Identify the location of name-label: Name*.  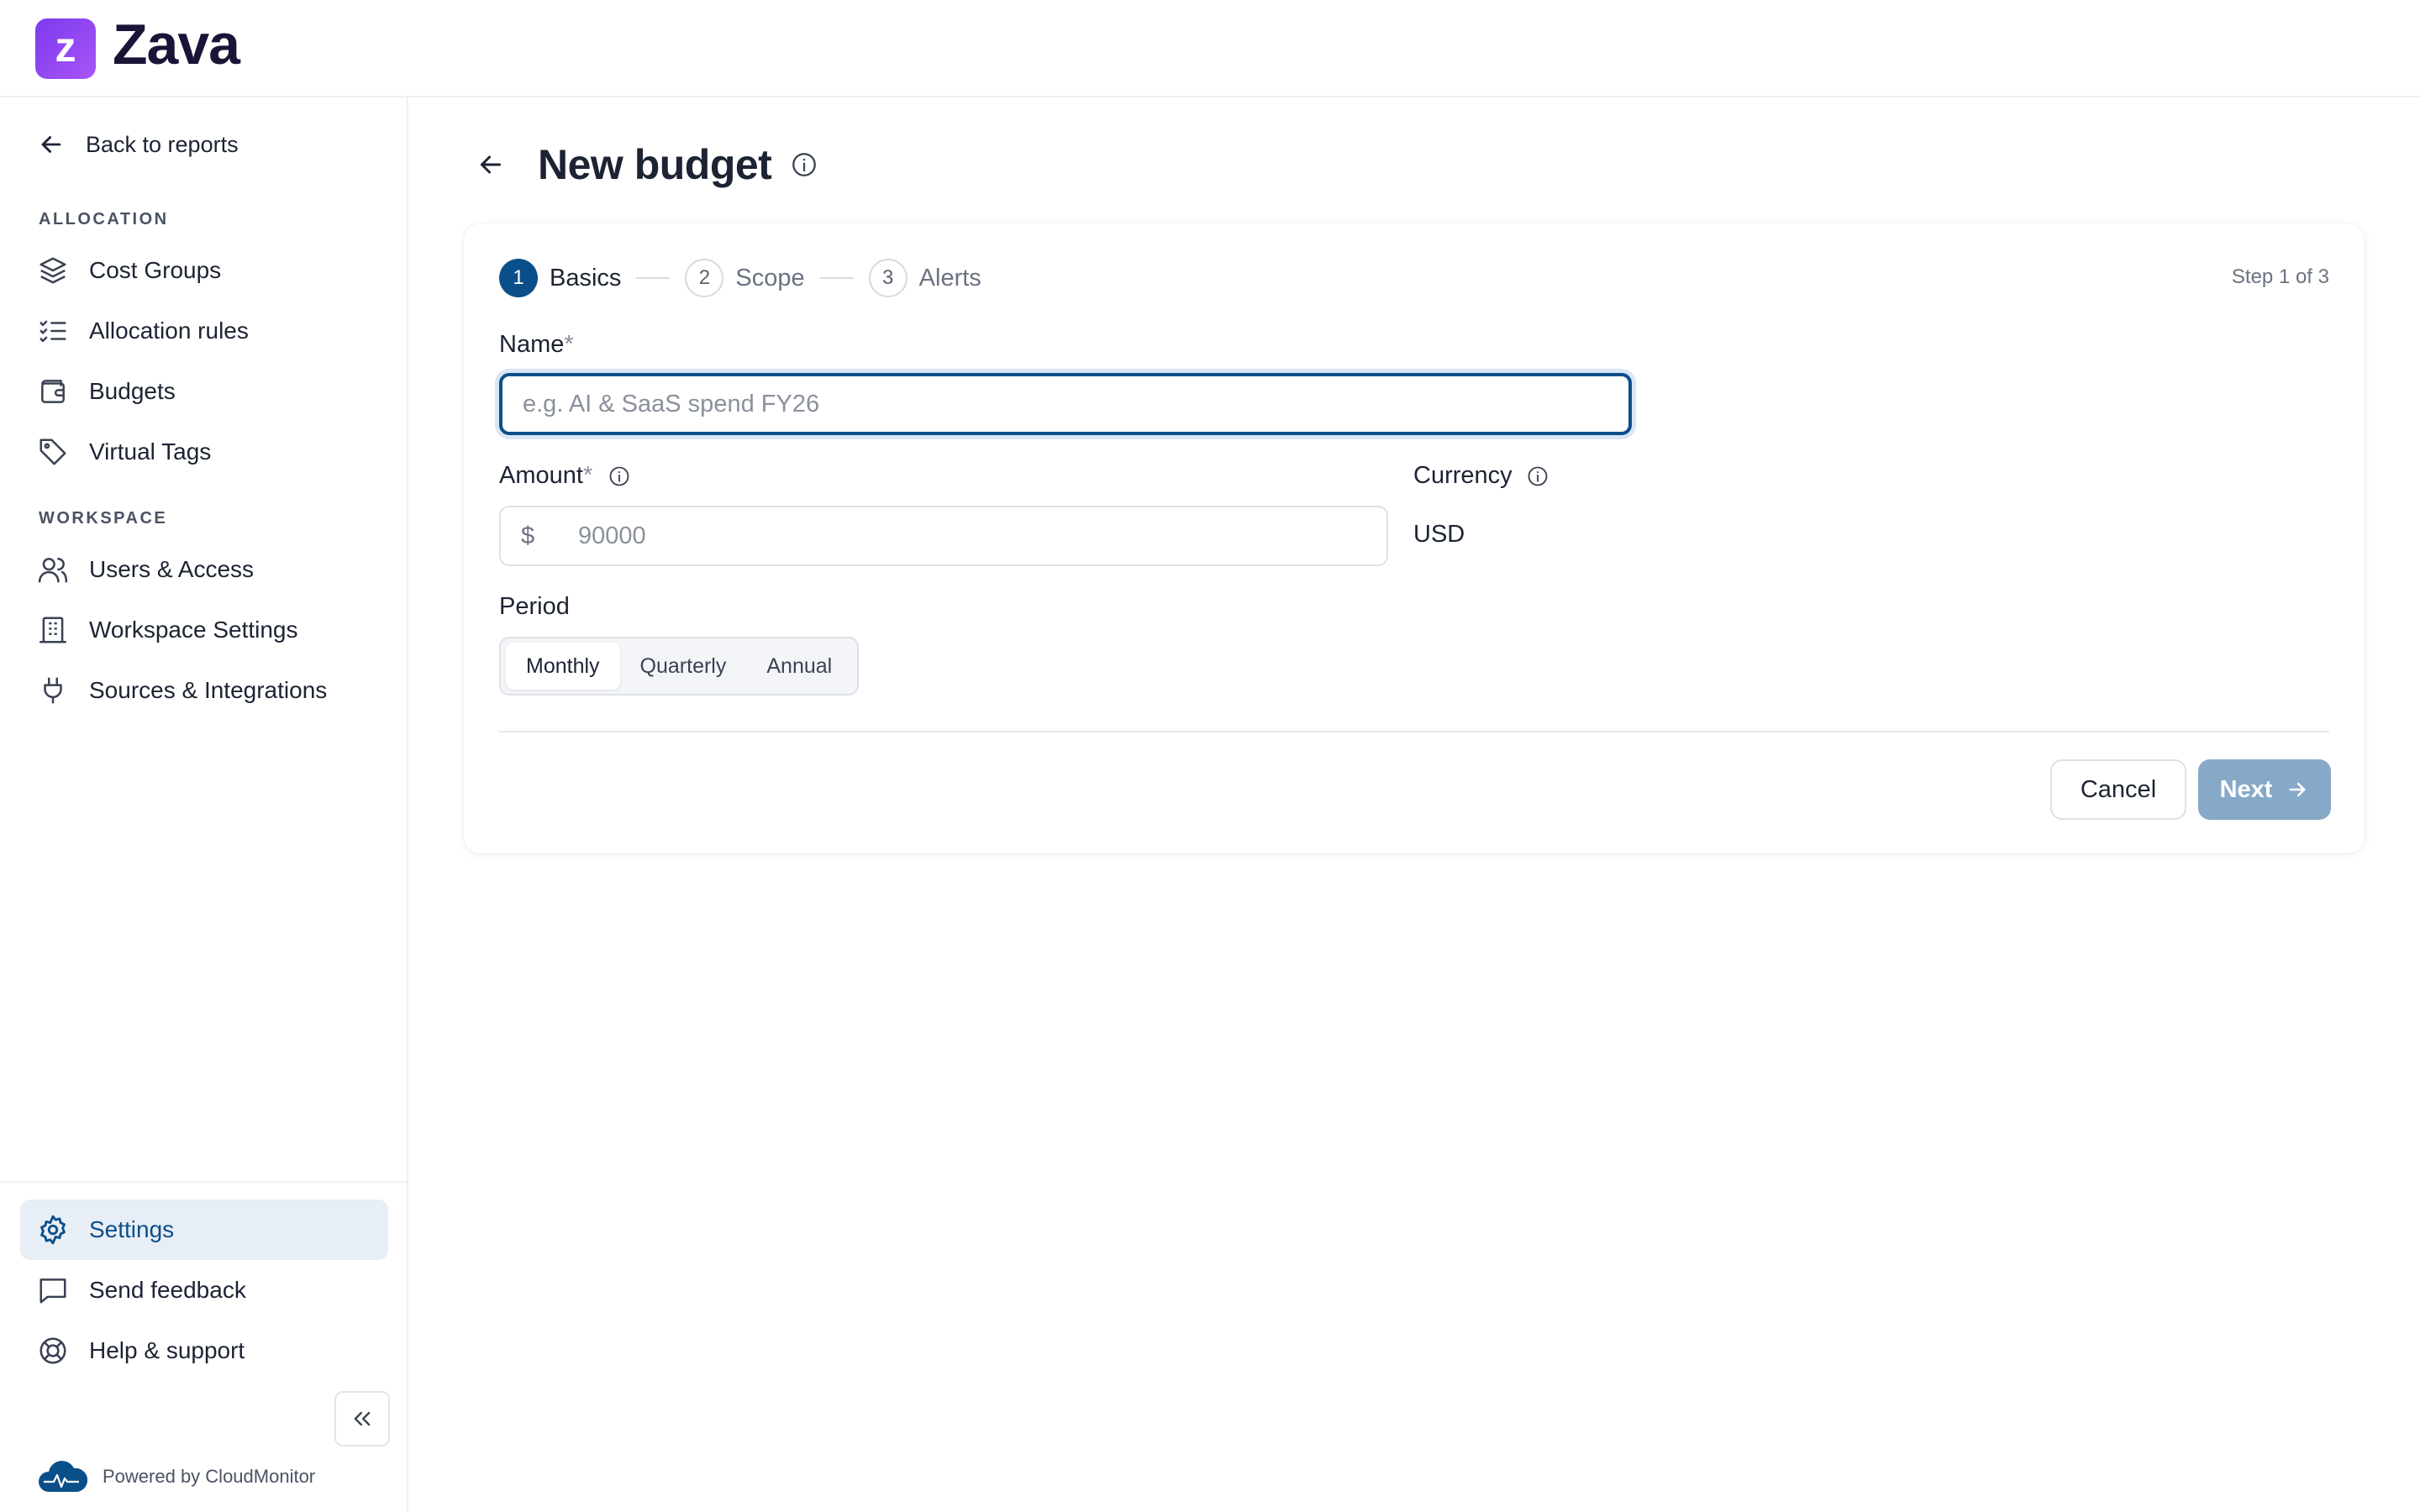
(537, 345).